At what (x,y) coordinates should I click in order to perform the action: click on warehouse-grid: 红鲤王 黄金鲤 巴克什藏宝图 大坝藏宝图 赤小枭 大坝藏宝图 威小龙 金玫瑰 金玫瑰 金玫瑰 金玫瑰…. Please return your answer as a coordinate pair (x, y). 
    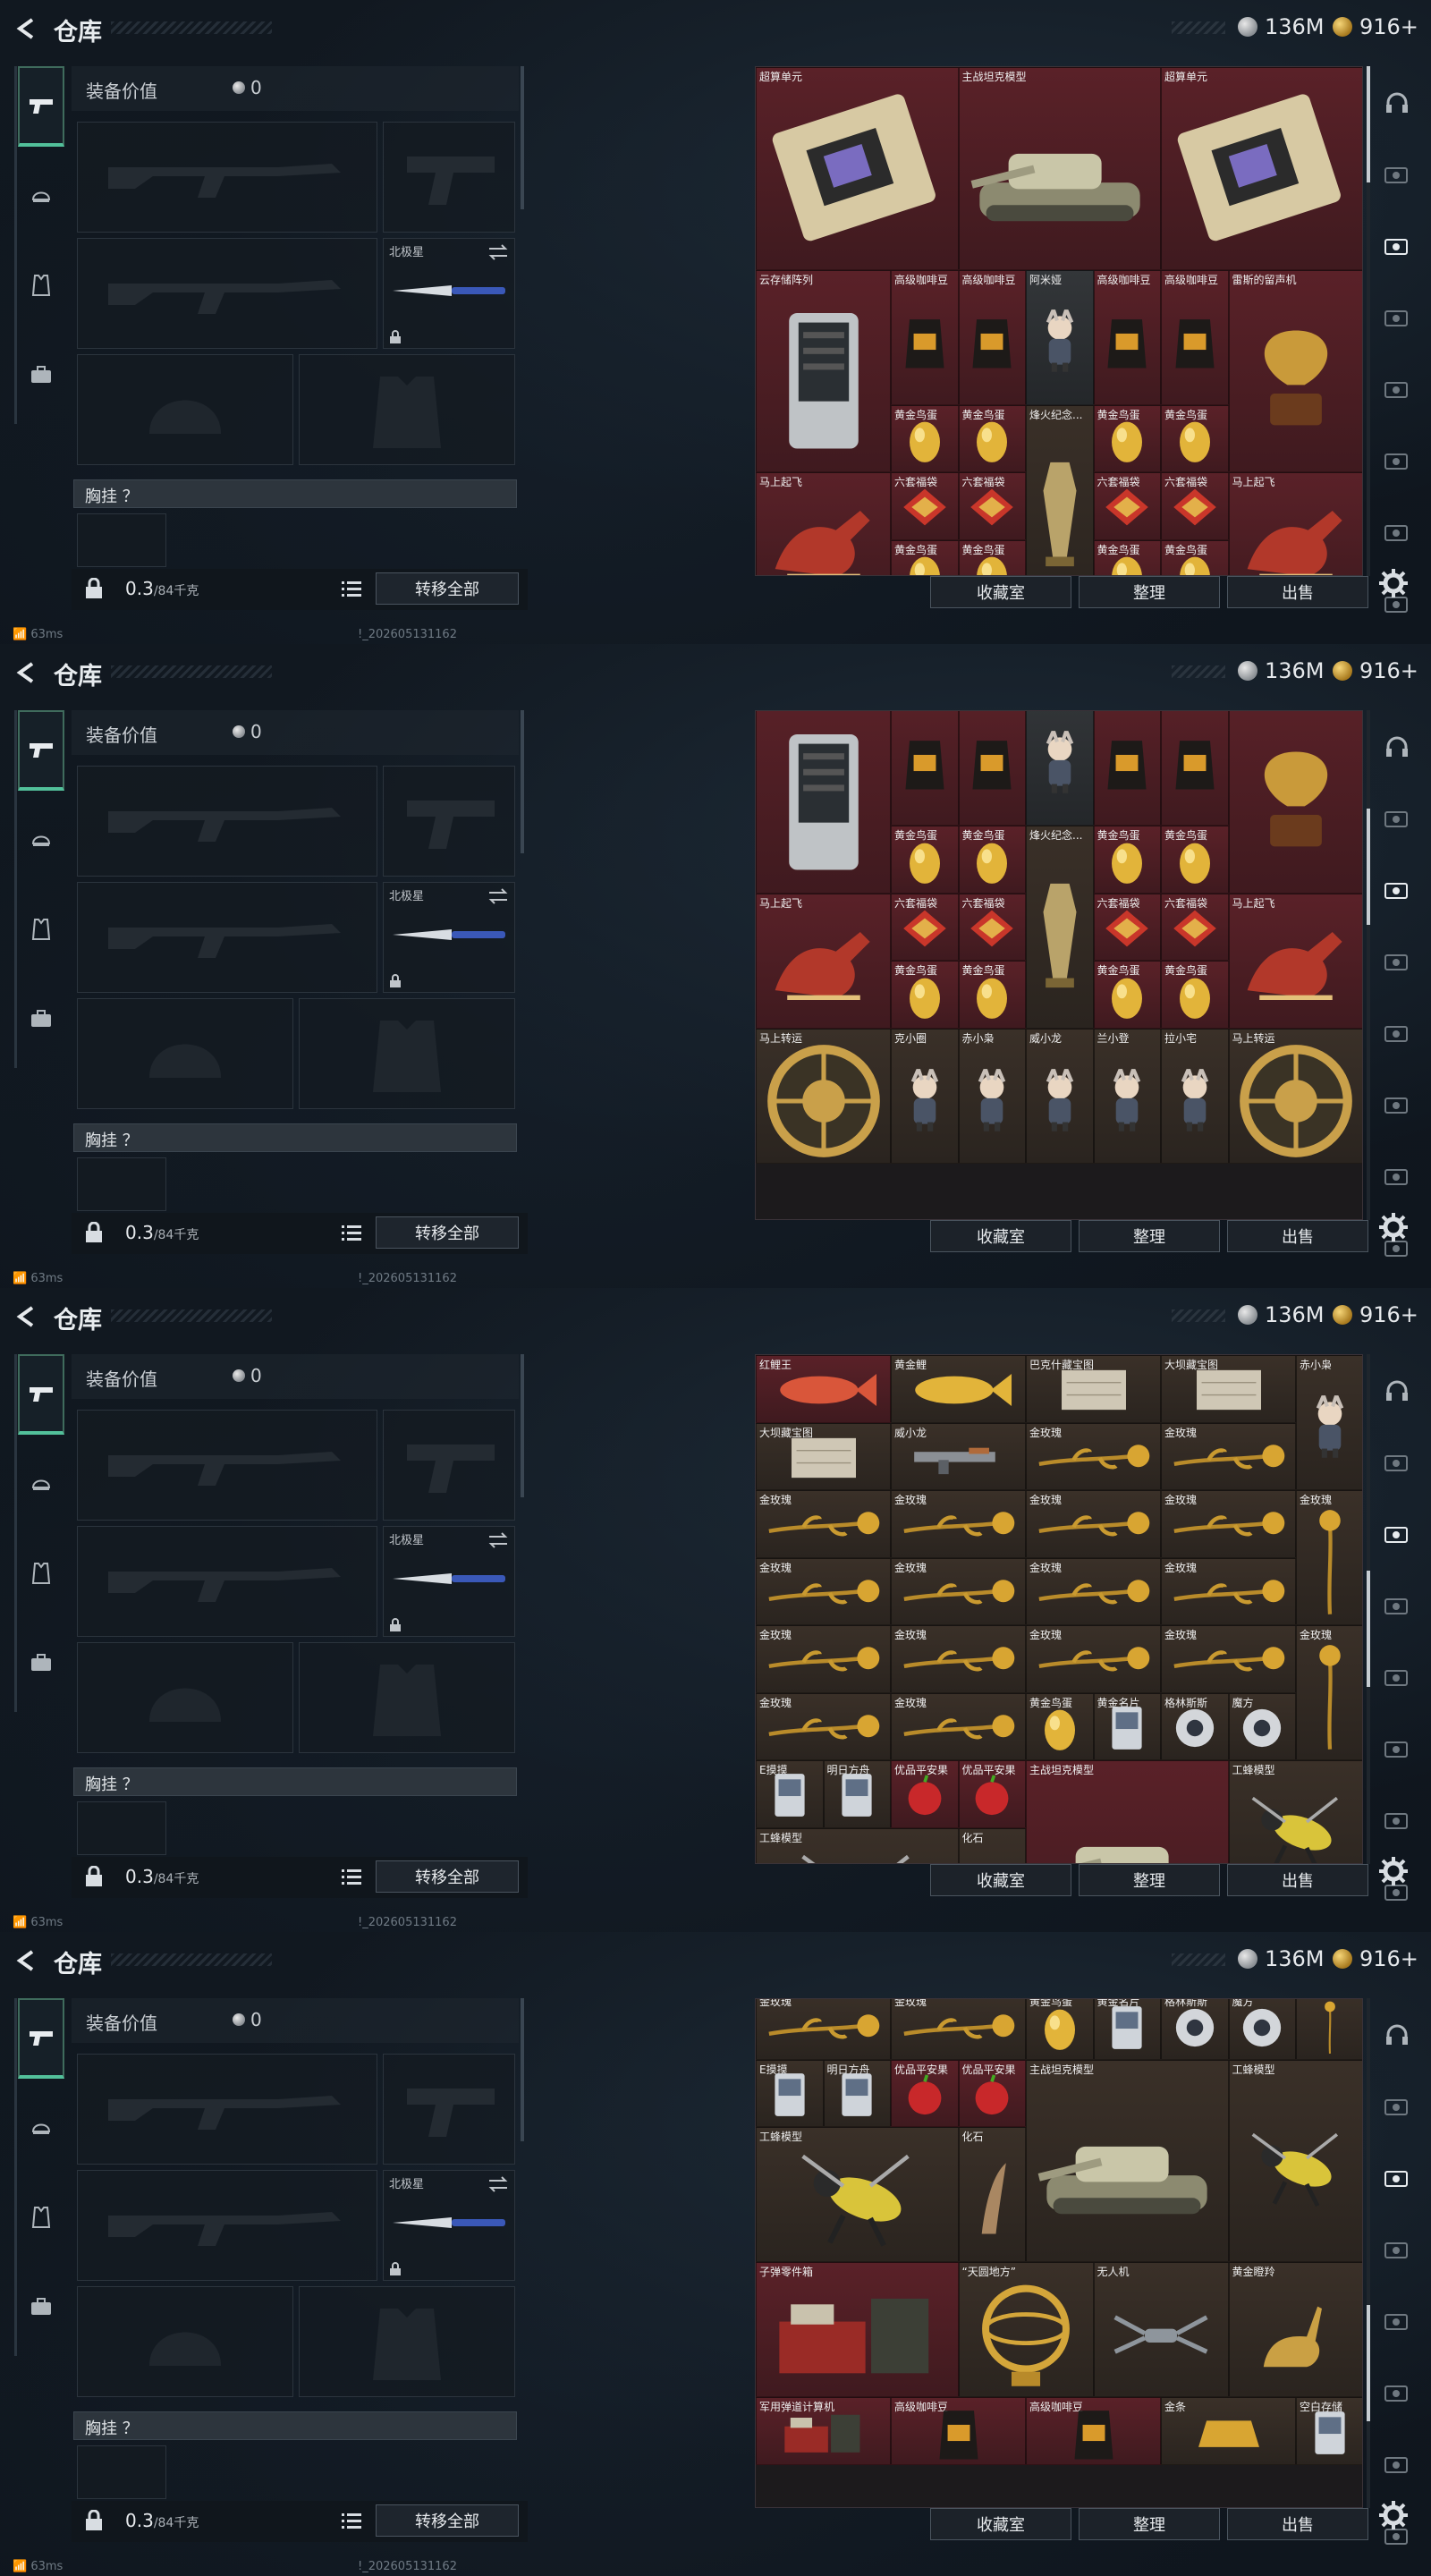
    Looking at the image, I should click on (1059, 1609).